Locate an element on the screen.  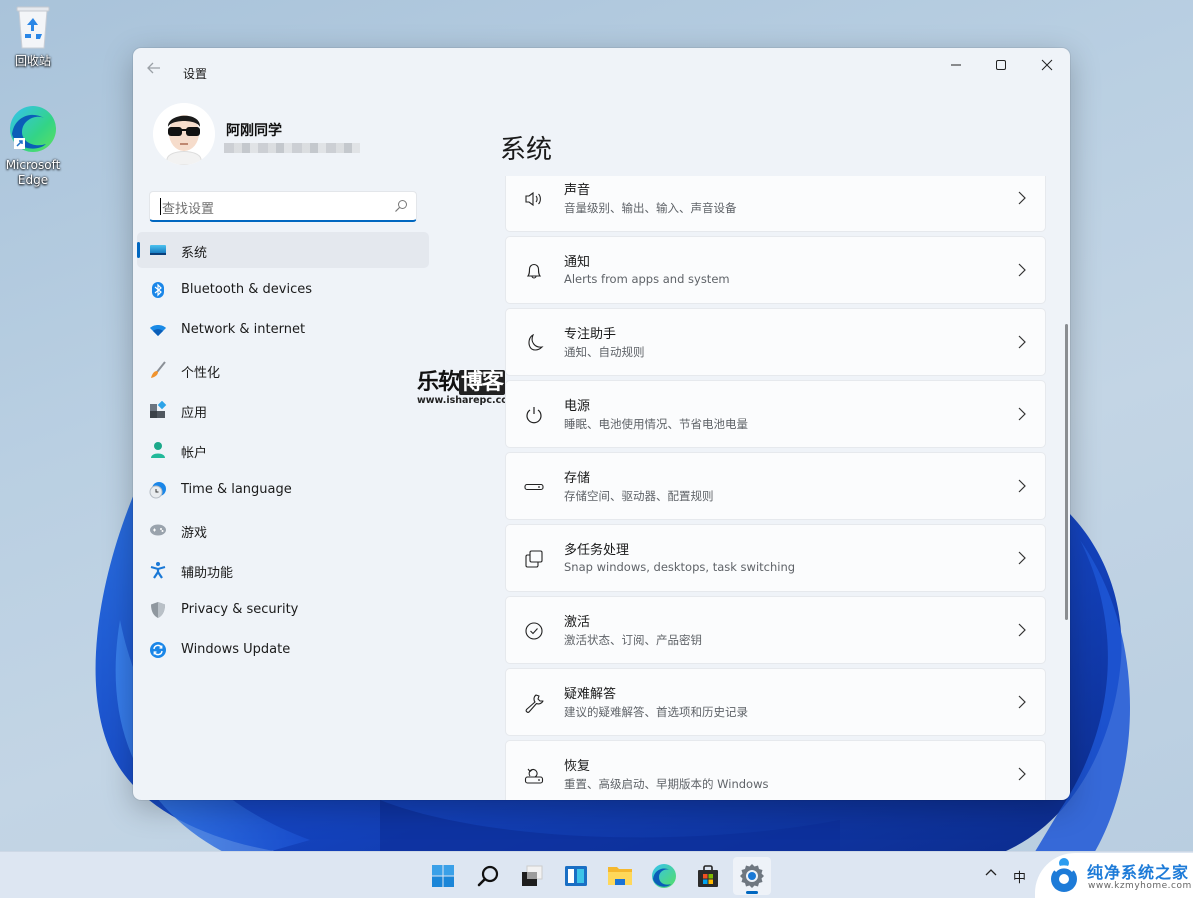
bell-icon is located at coordinates (534, 271).